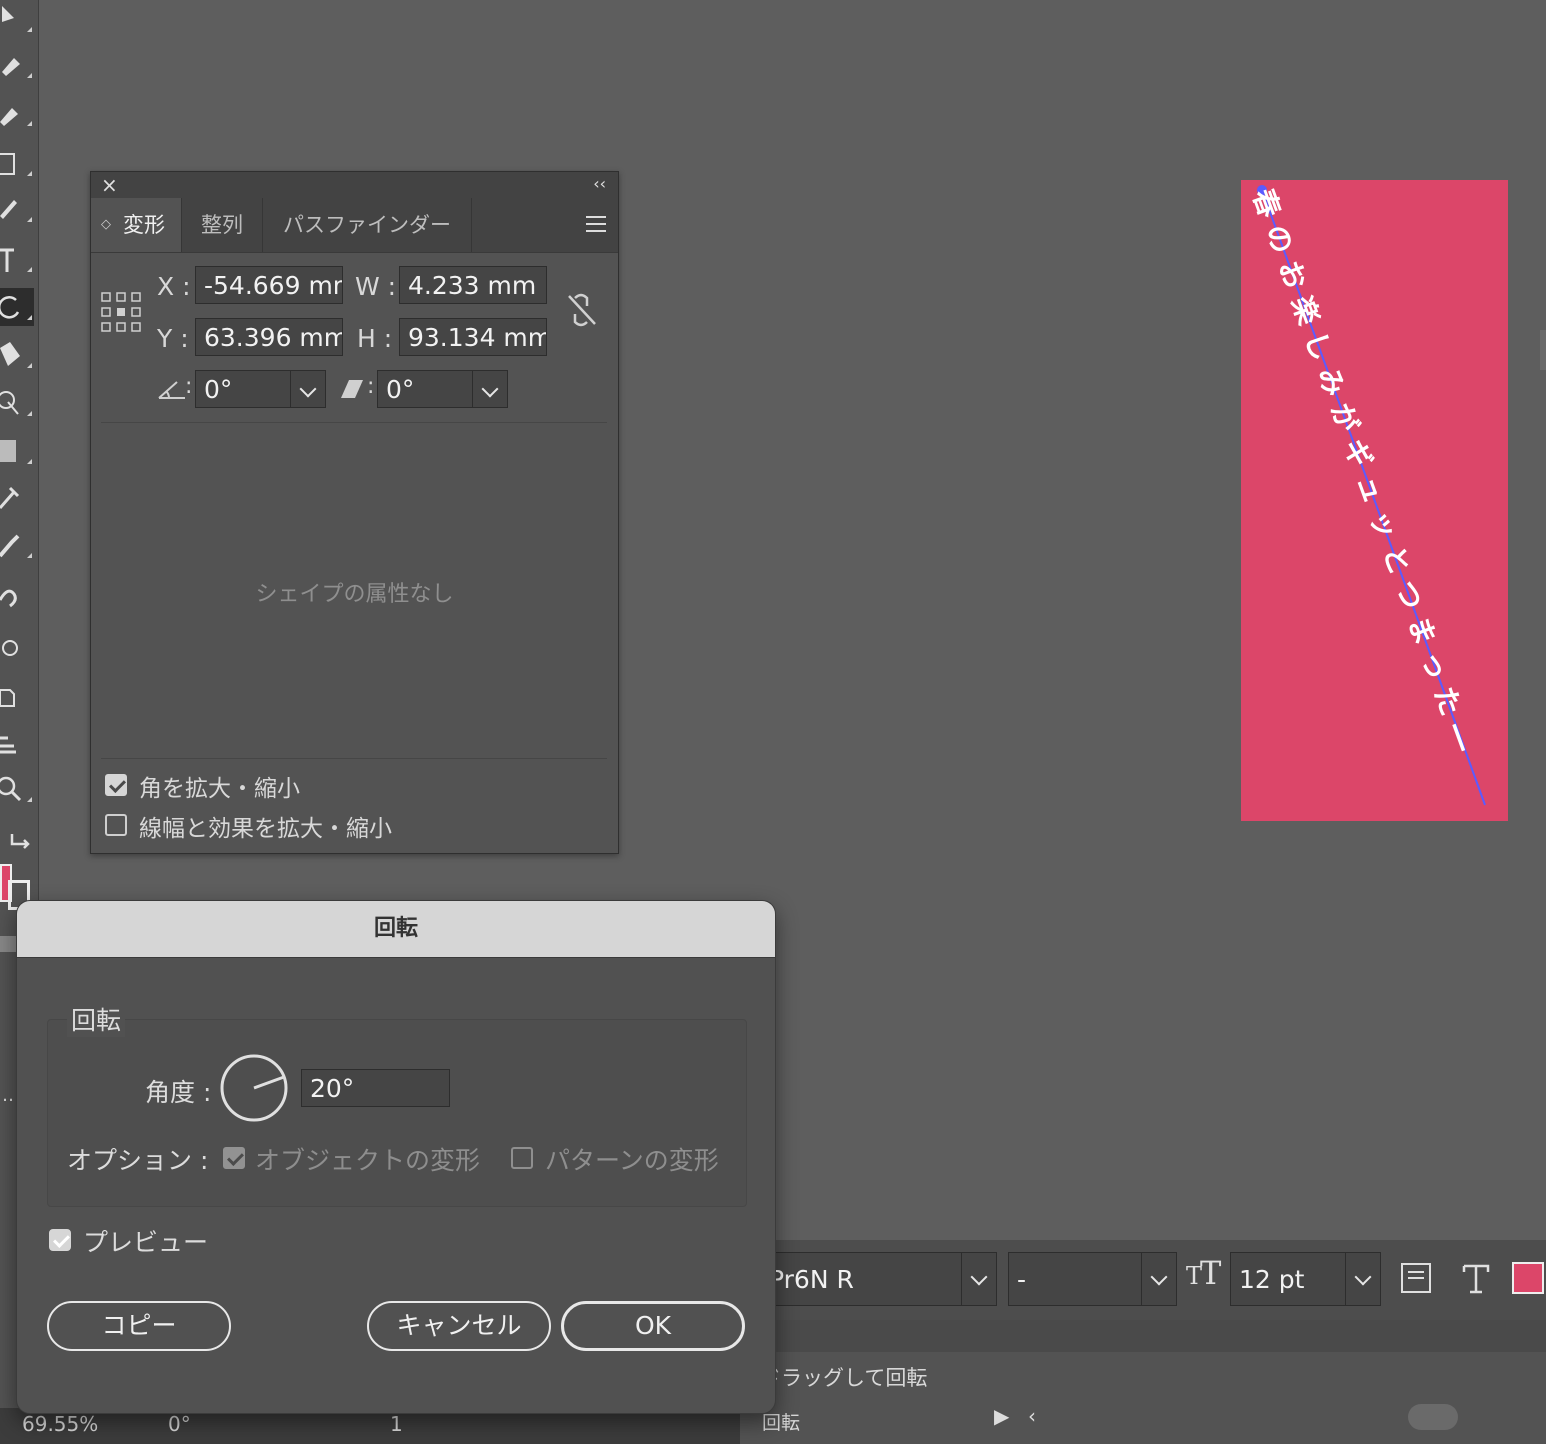 This screenshot has width=1546, height=1444. Describe the element at coordinates (269, 285) in the screenshot. I see `x-field: -54.669 mm` at that location.